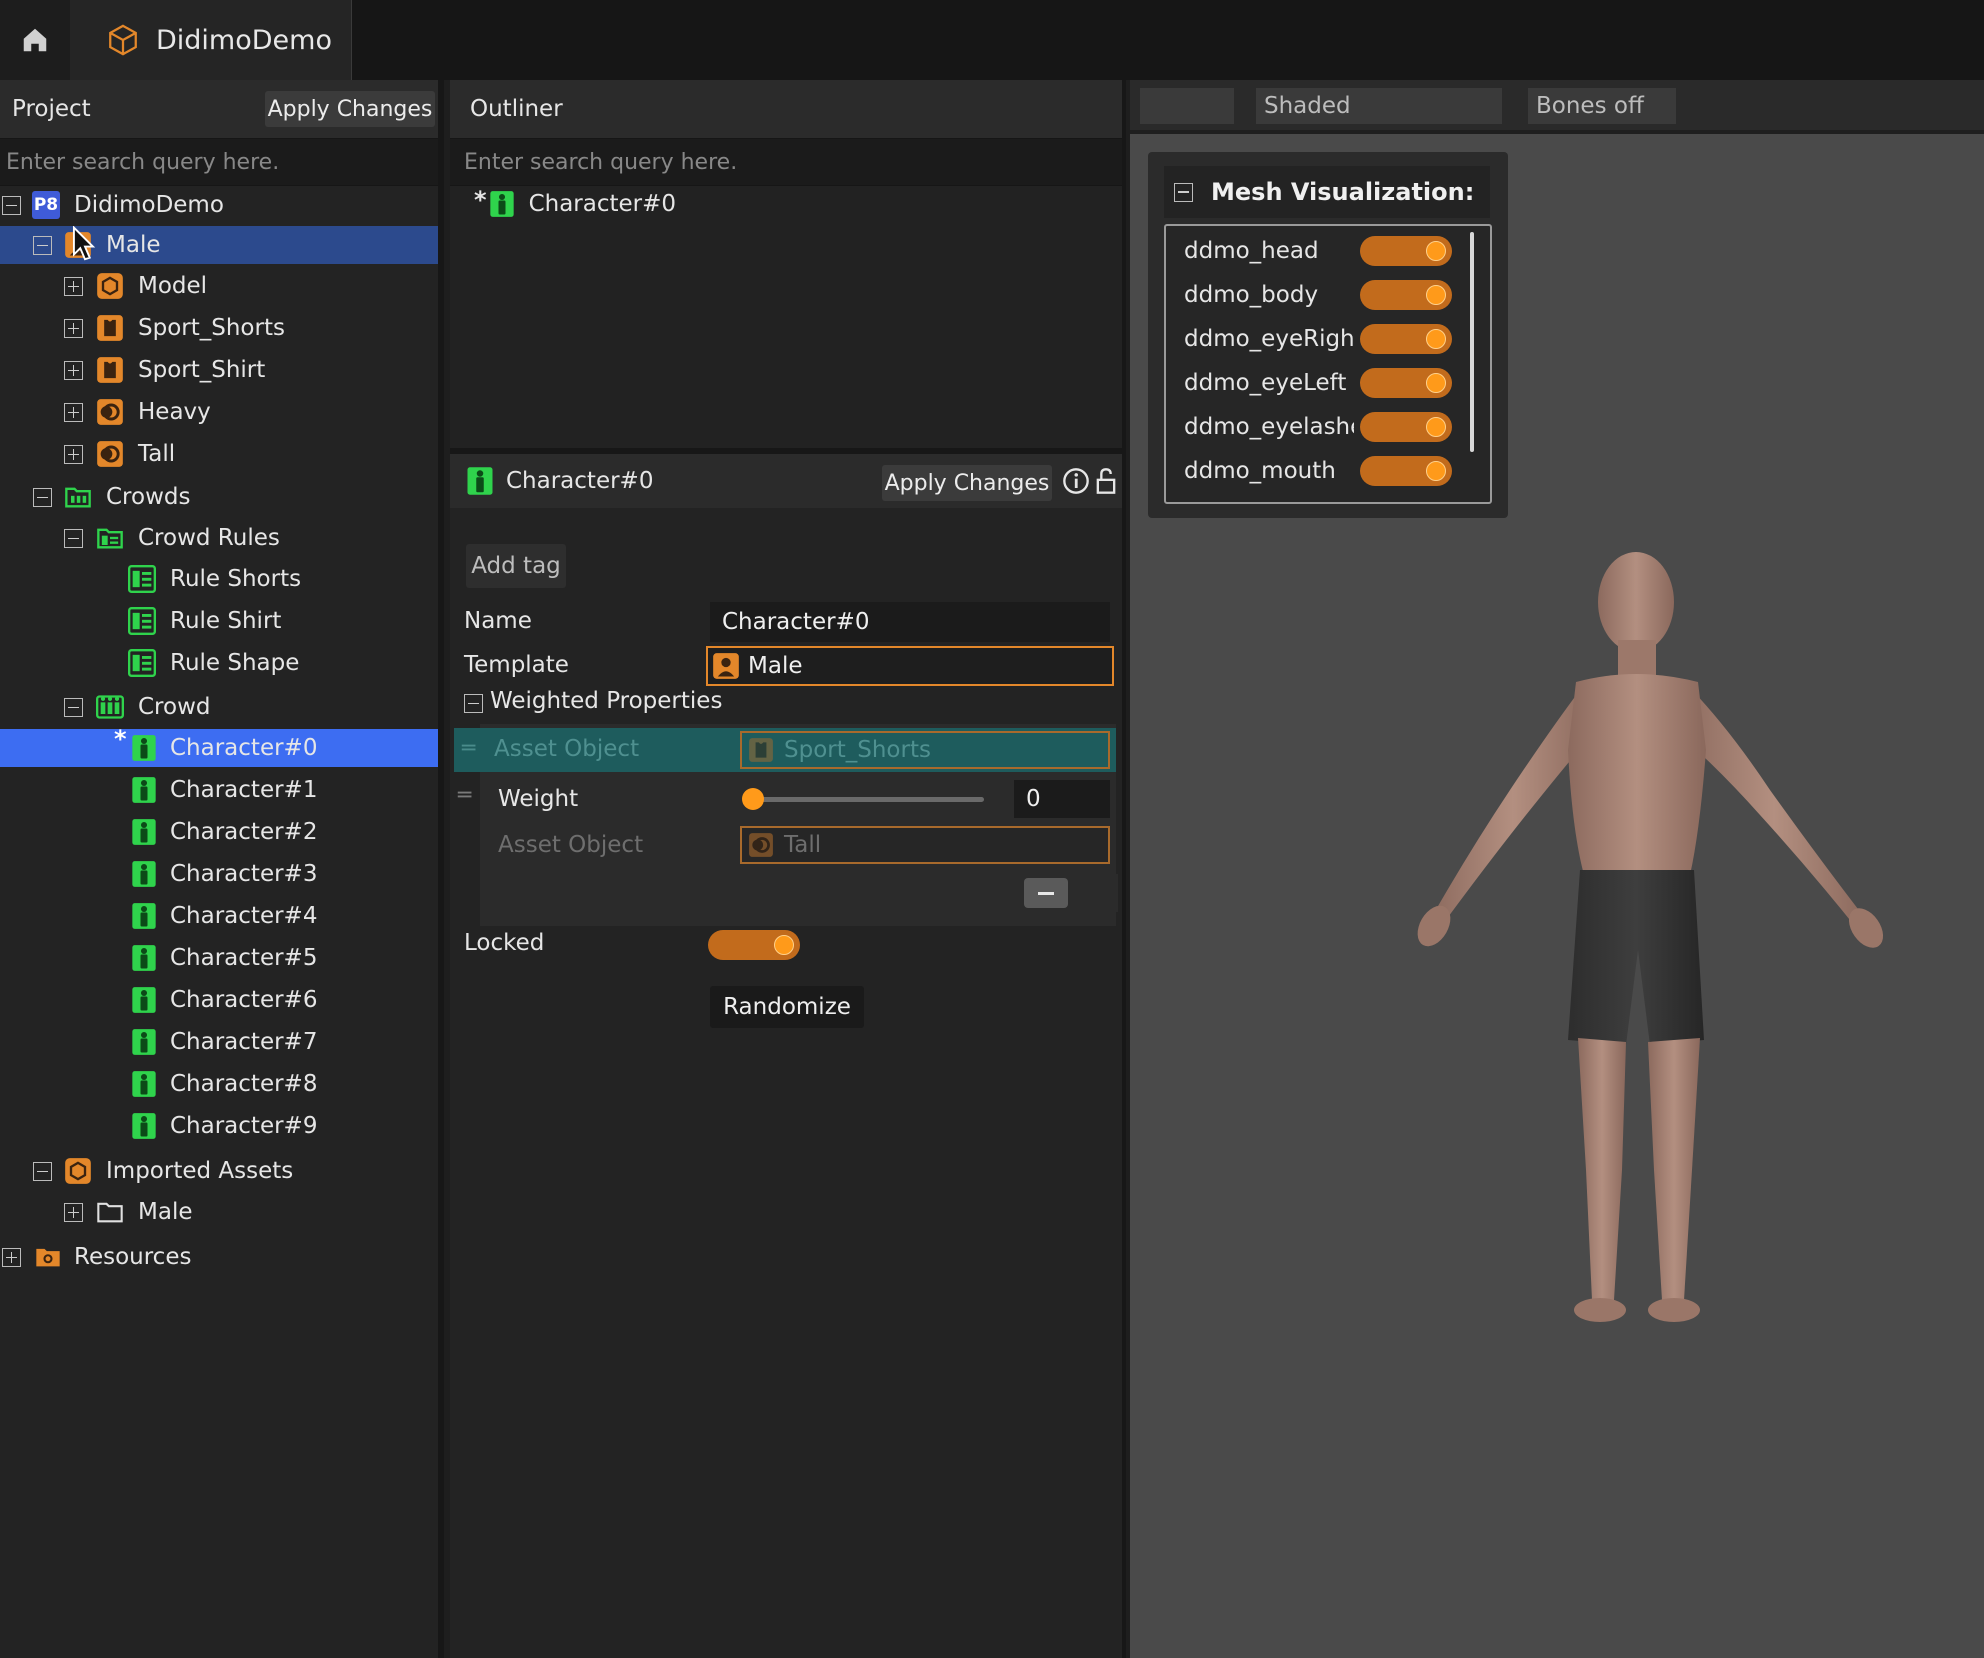 Image resolution: width=1984 pixels, height=1658 pixels. I want to click on tree-item-rule-shape: Rule Shape, so click(219, 663).